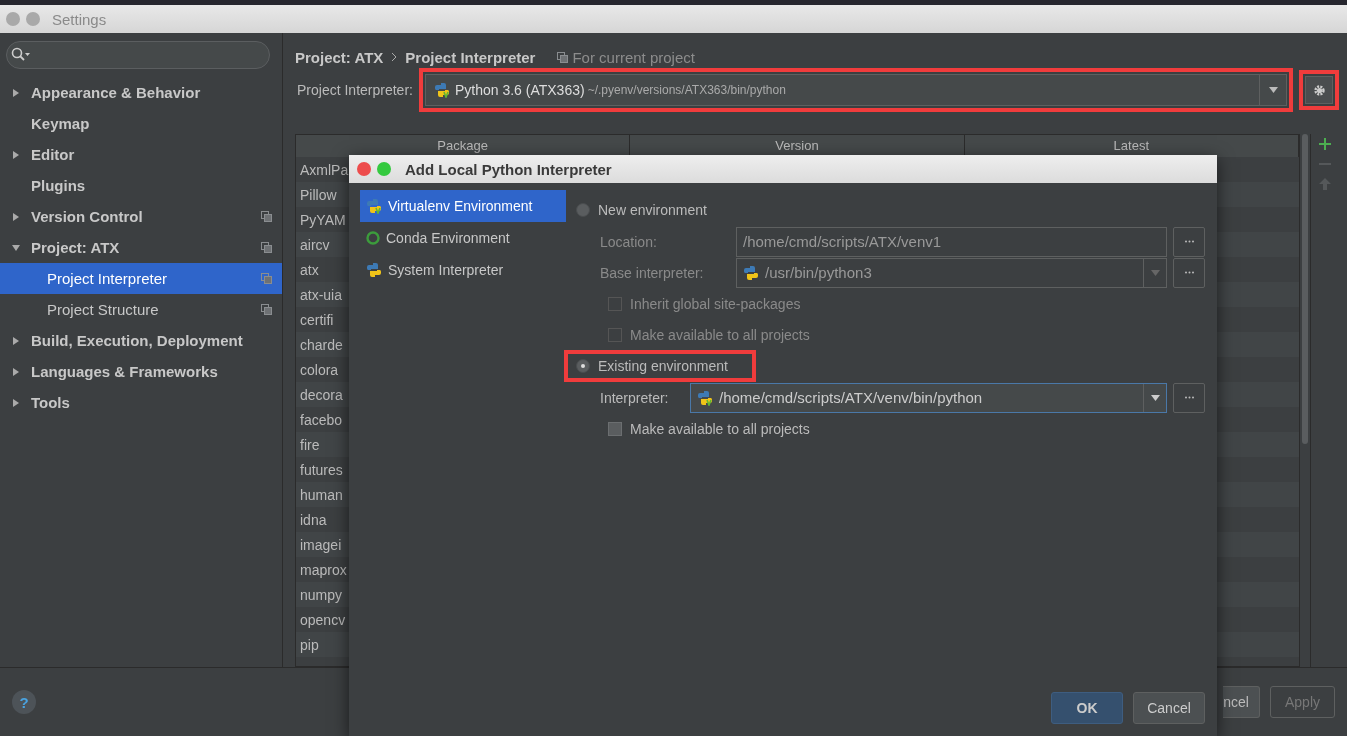 The height and width of the screenshot is (736, 1347). What do you see at coordinates (321, 494) in the screenshot?
I see `table-cell: human` at bounding box center [321, 494].